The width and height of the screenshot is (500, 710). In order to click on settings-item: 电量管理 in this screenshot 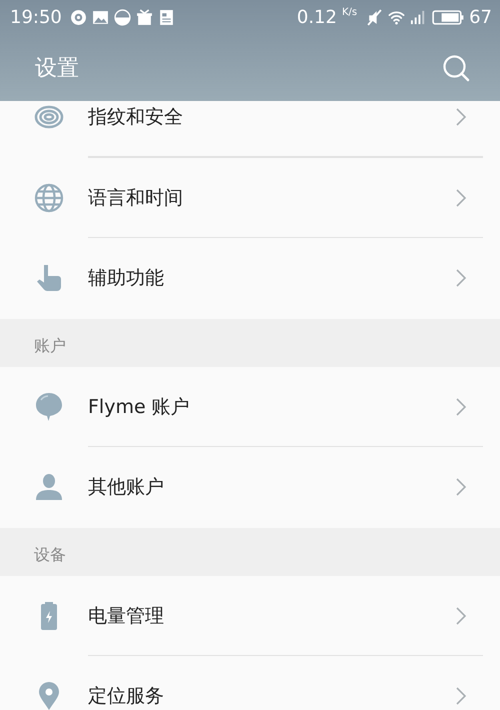, I will do `click(250, 616)`.